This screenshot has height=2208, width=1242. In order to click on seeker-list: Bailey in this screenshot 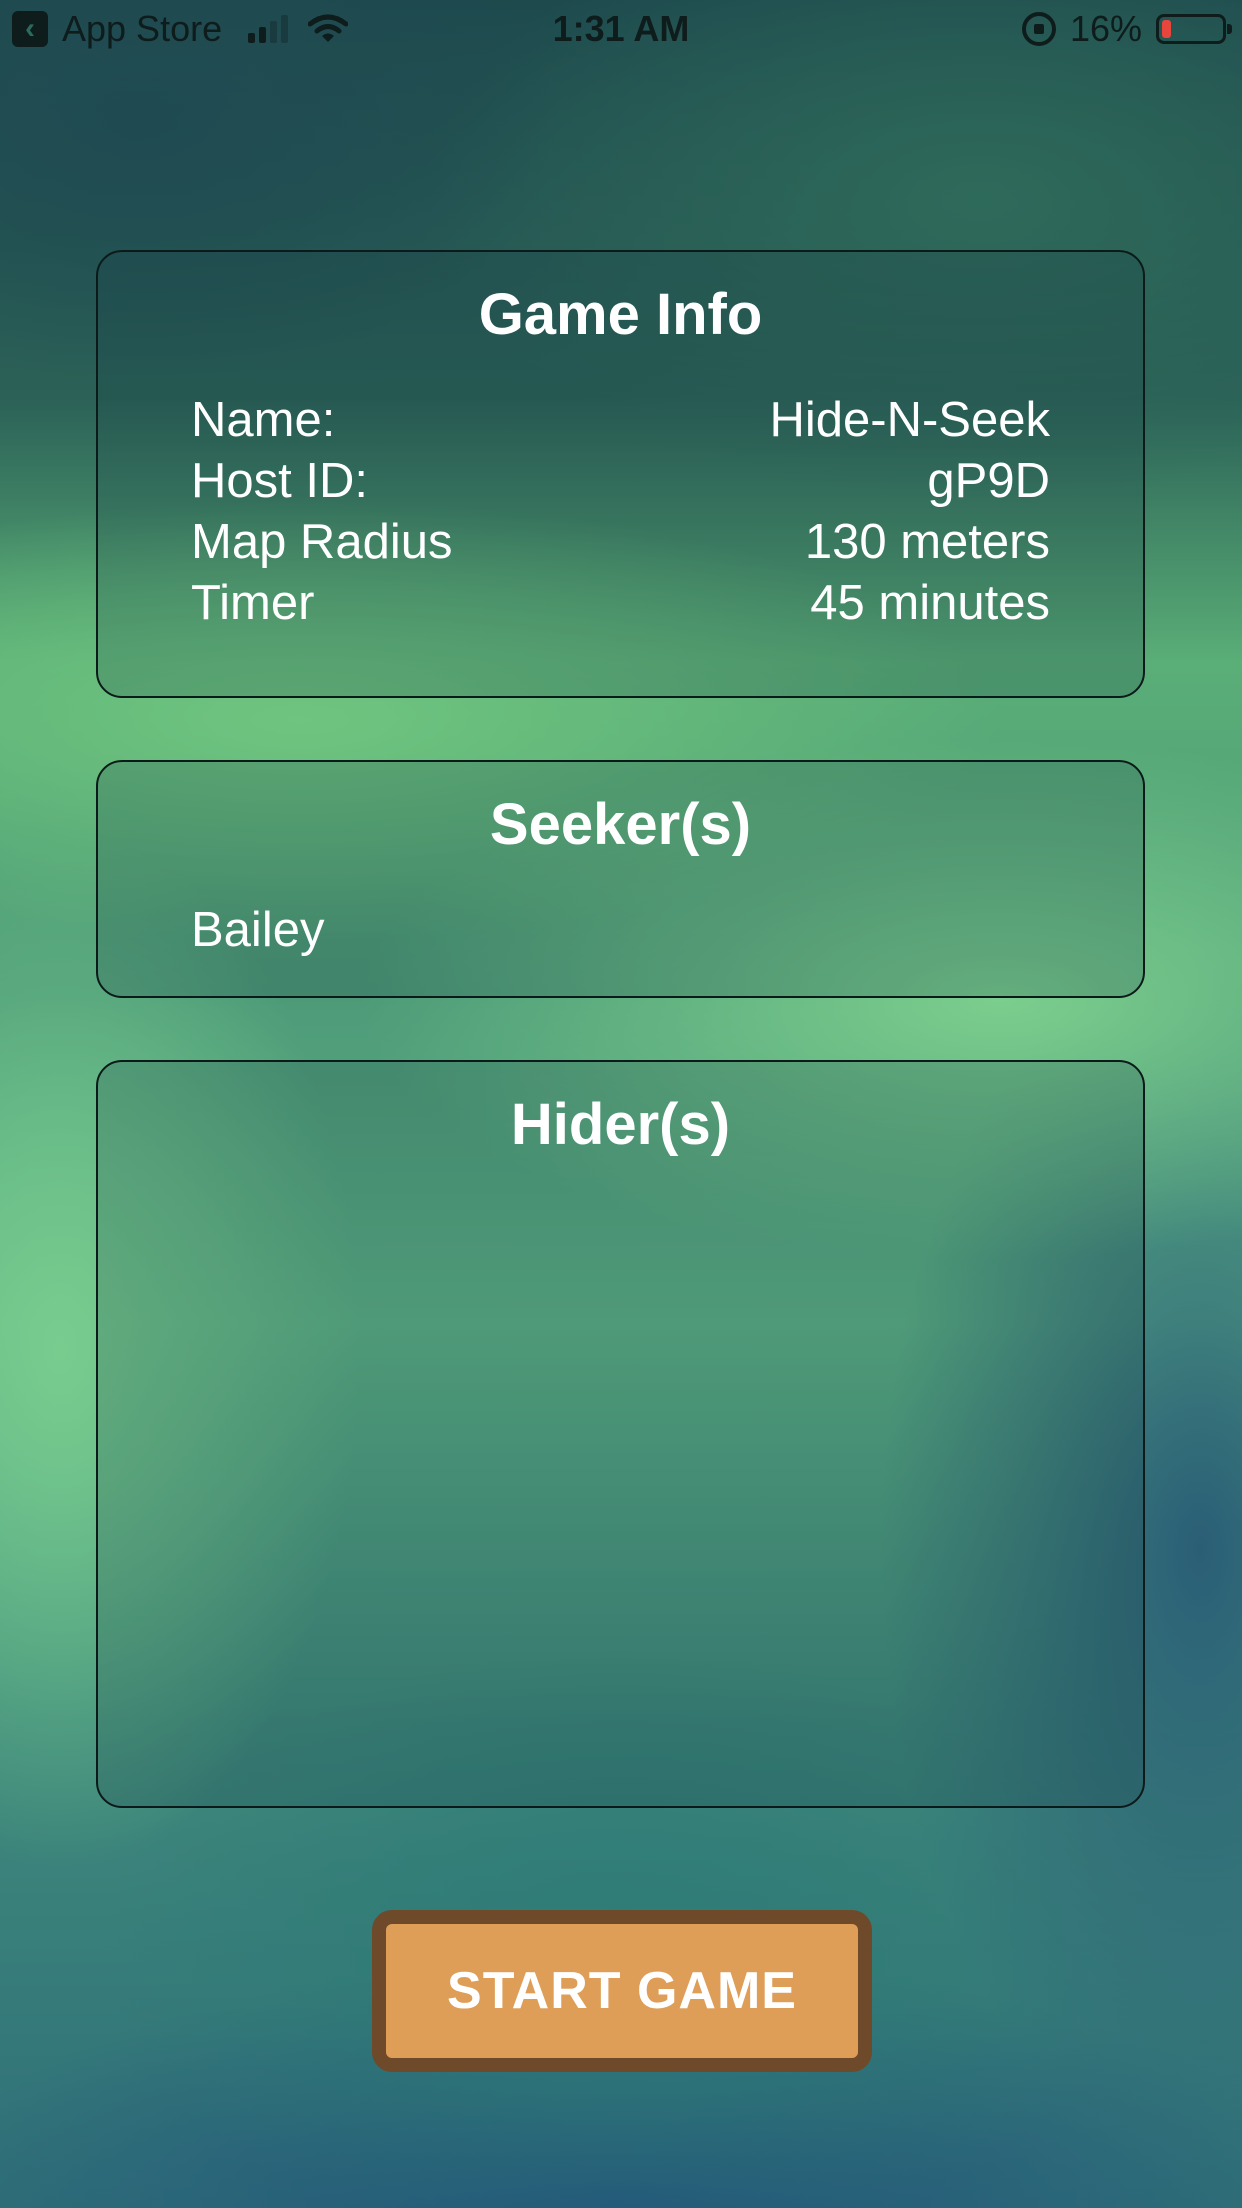, I will do `click(257, 930)`.